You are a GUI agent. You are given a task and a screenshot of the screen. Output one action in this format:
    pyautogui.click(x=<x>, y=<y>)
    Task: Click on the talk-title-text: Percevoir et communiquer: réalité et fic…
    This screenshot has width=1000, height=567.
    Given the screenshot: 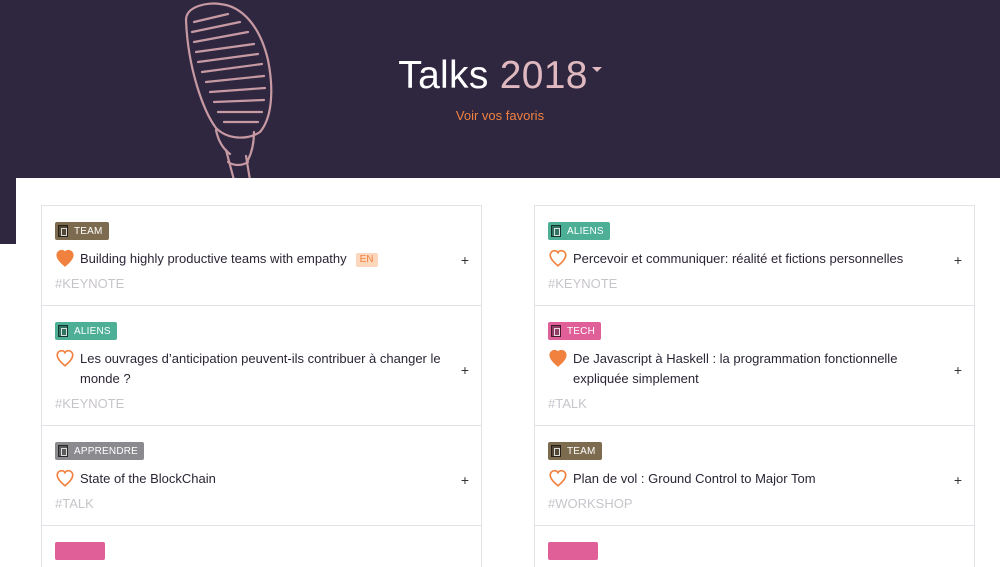 What is the action you would take?
    pyautogui.click(x=738, y=258)
    